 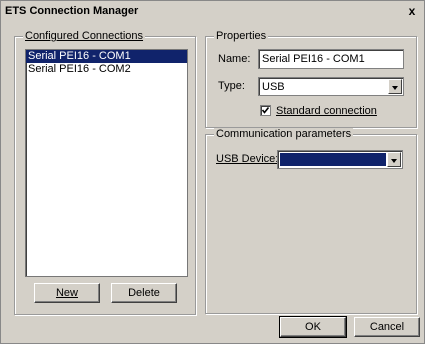 I want to click on delete-button-label: Delete, so click(x=144, y=293).